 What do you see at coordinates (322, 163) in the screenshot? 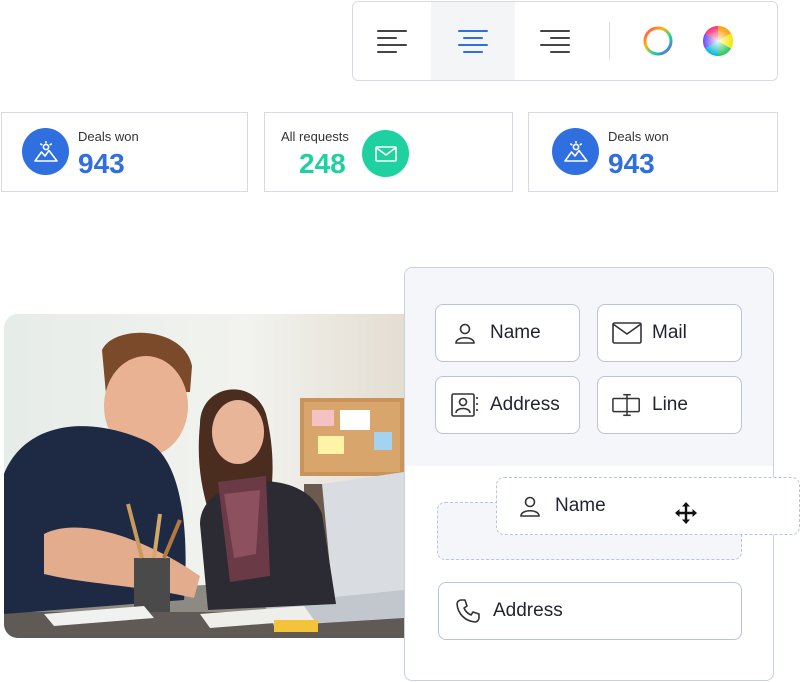
I see `stat-value: 248` at bounding box center [322, 163].